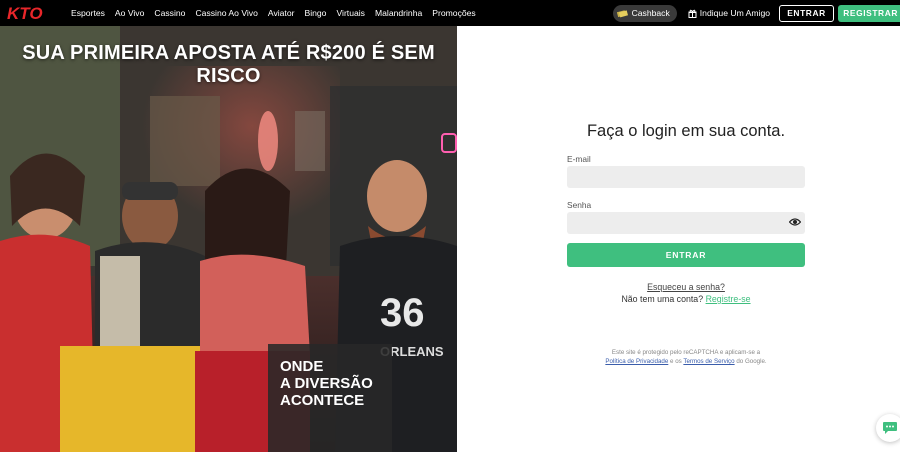  I want to click on recaptcha-google-text: do Google., so click(751, 361).